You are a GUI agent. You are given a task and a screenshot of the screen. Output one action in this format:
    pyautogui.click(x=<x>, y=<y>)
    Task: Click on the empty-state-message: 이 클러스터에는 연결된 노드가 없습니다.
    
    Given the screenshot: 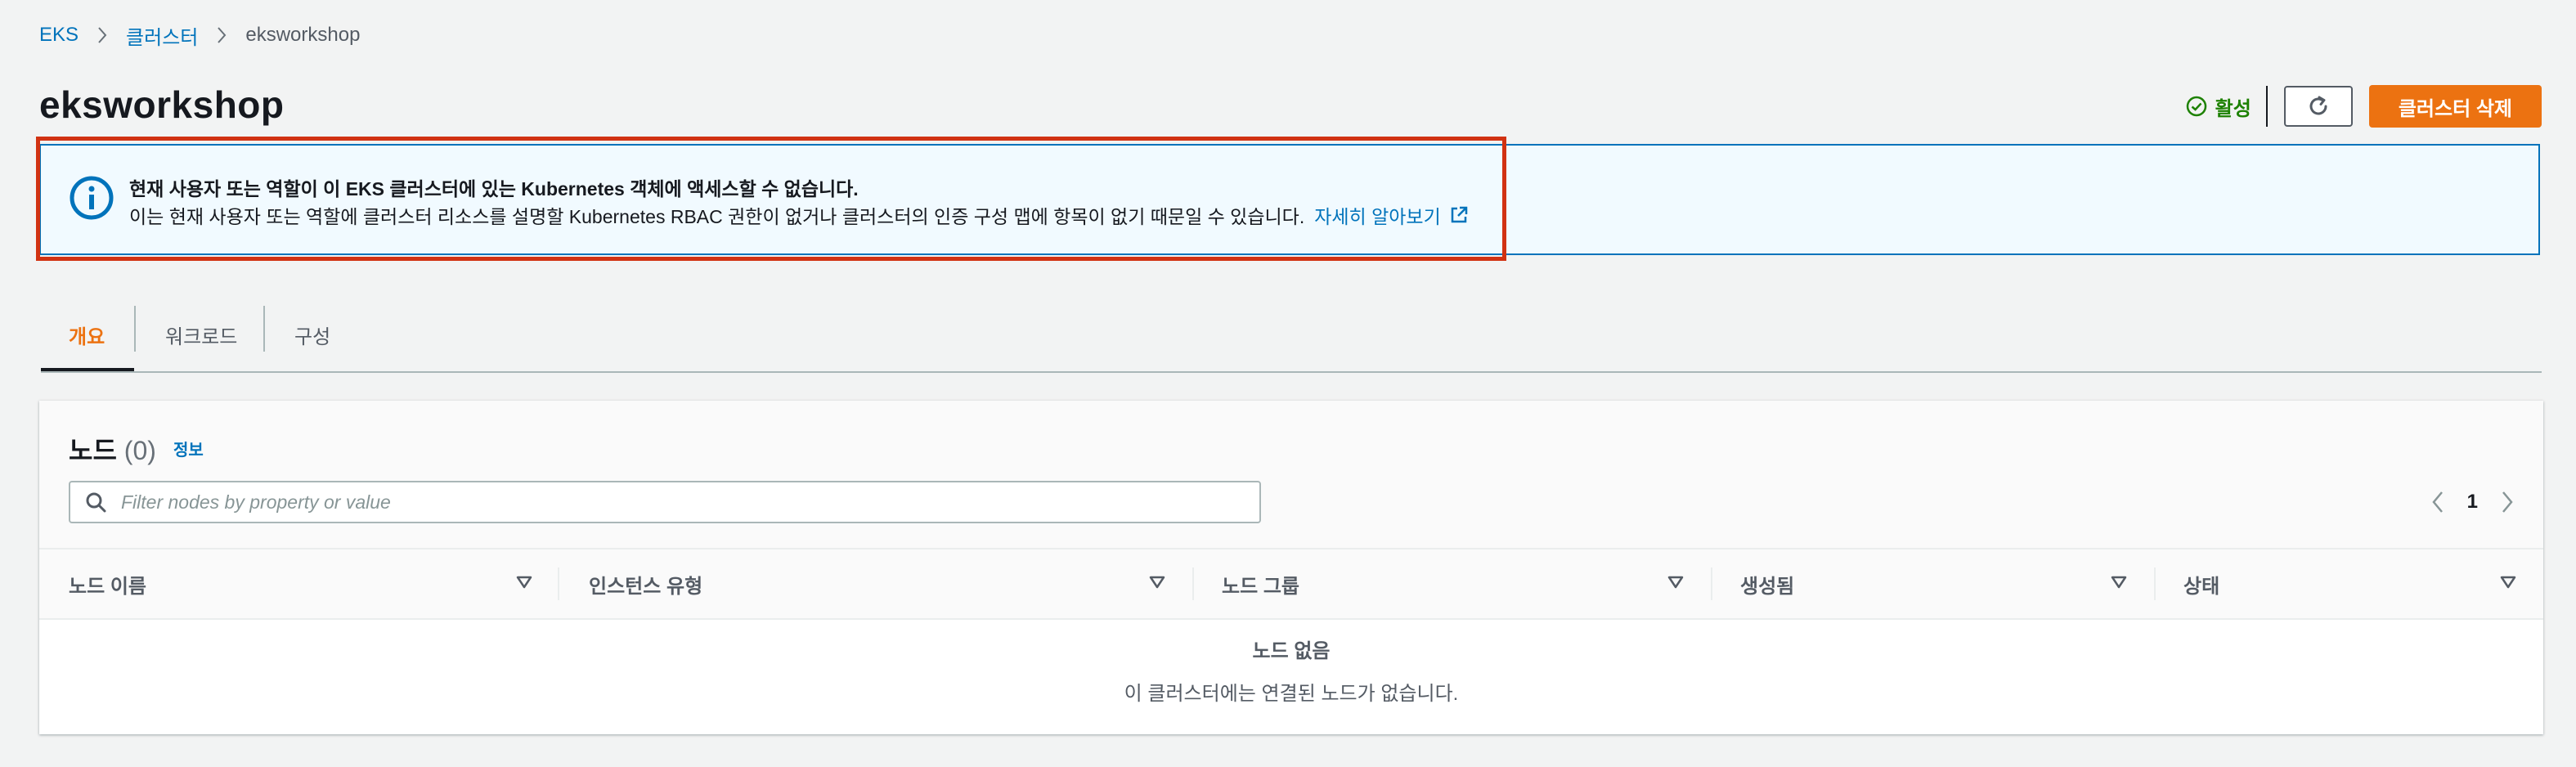 What is the action you would take?
    pyautogui.click(x=1291, y=694)
    